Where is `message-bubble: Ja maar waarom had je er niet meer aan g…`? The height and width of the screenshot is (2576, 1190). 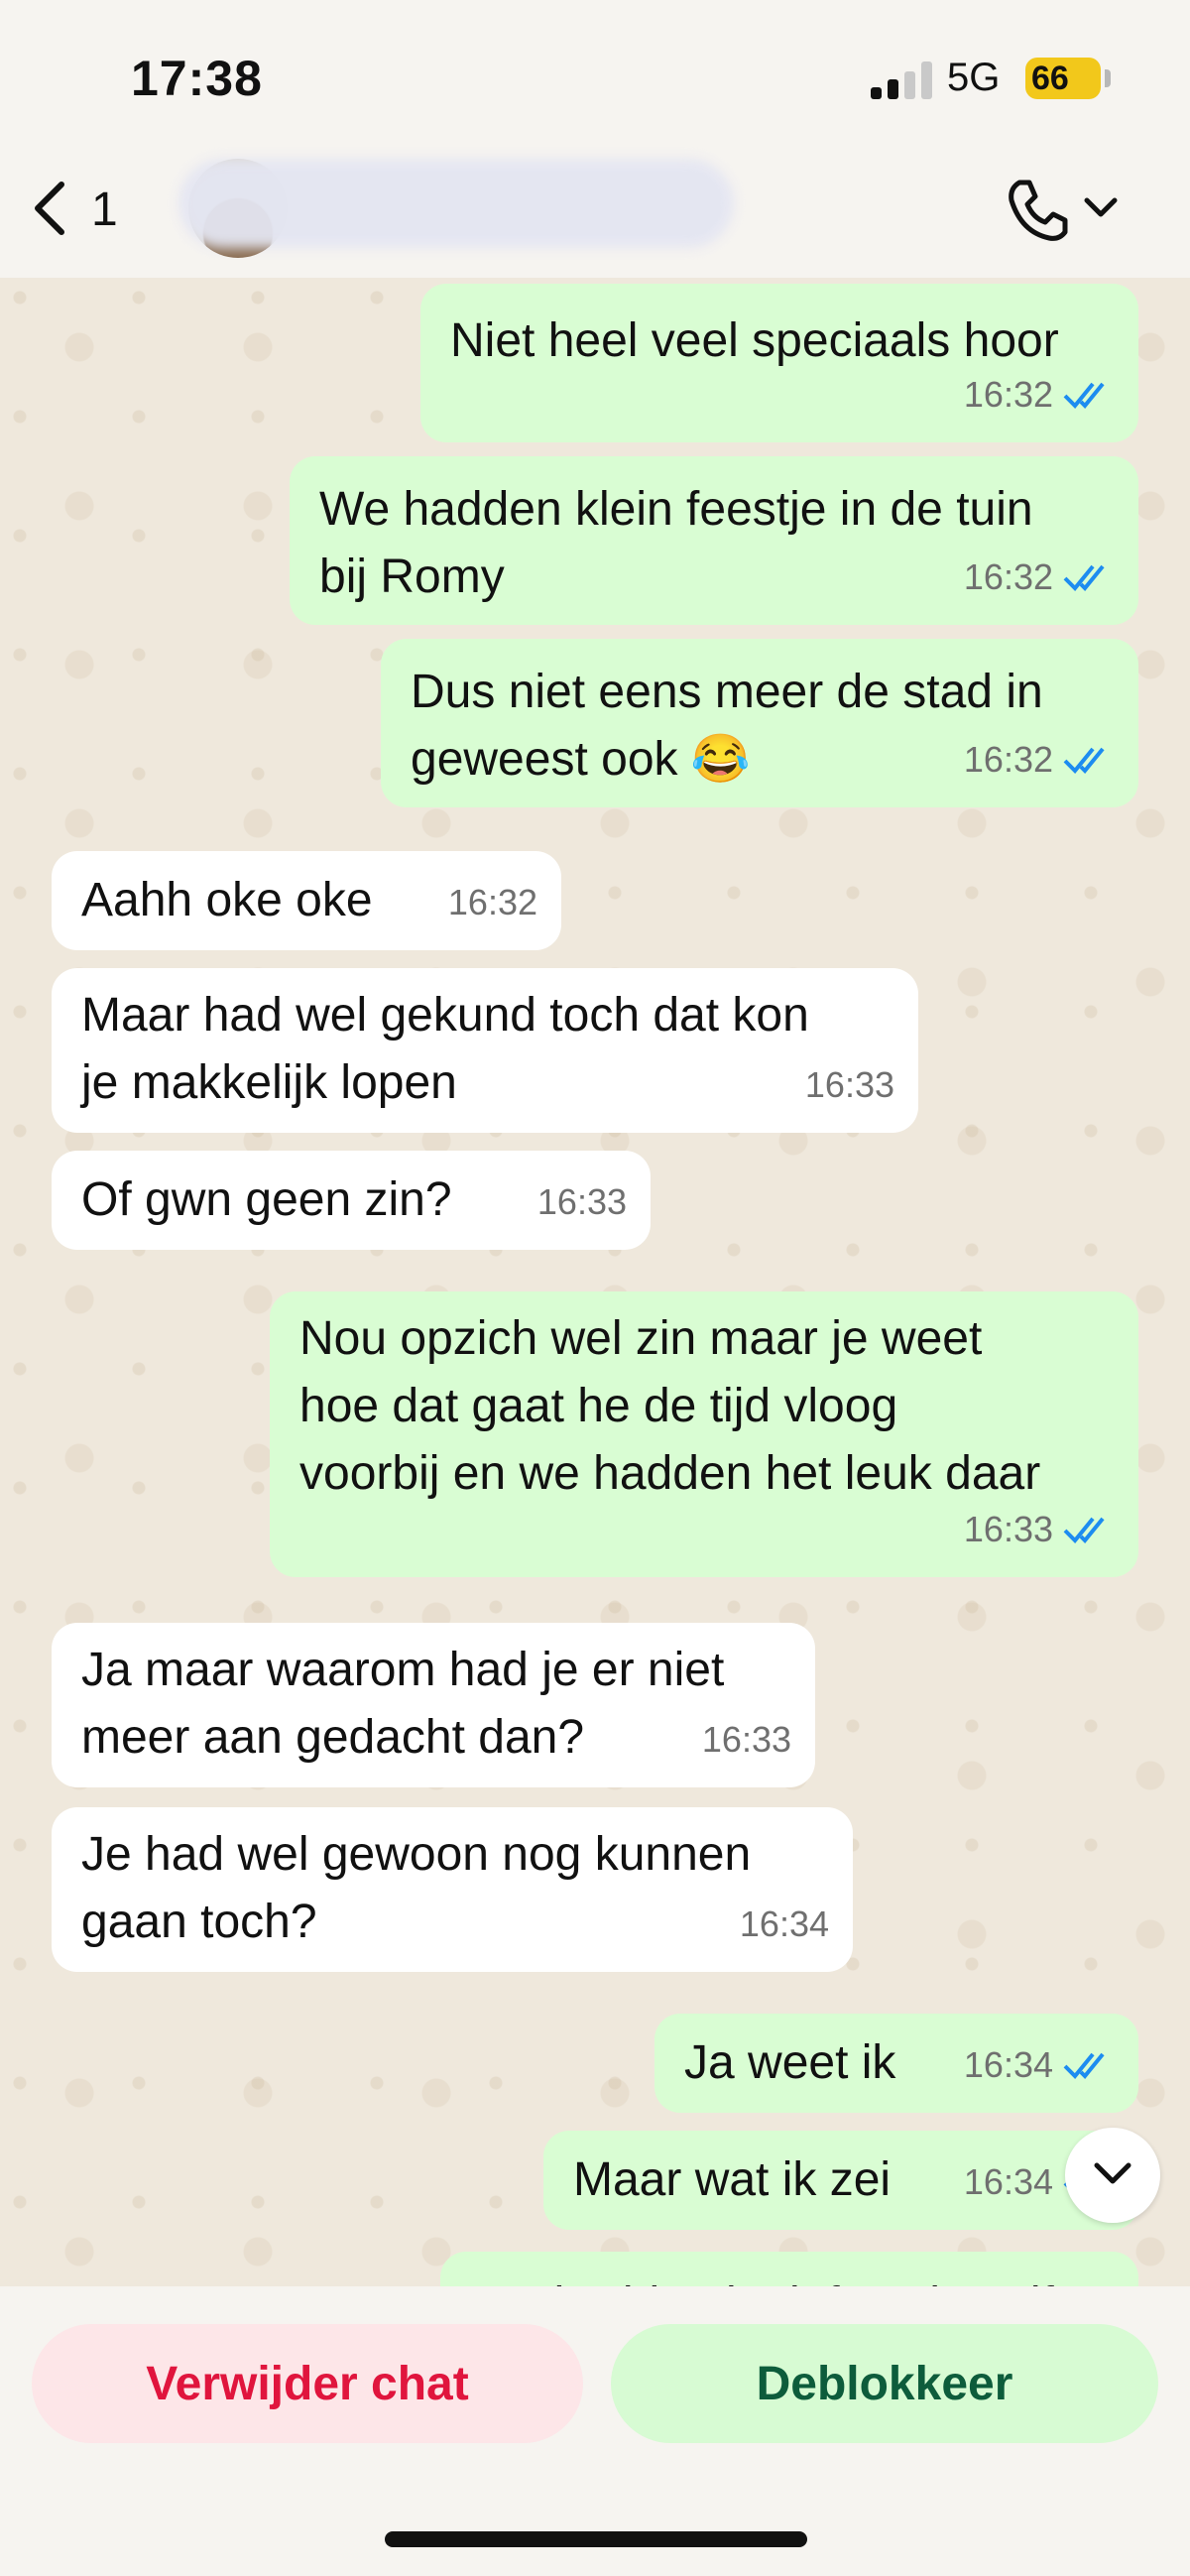
message-bubble: Ja maar waarom had je er niet meer aan g… is located at coordinates (433, 1705).